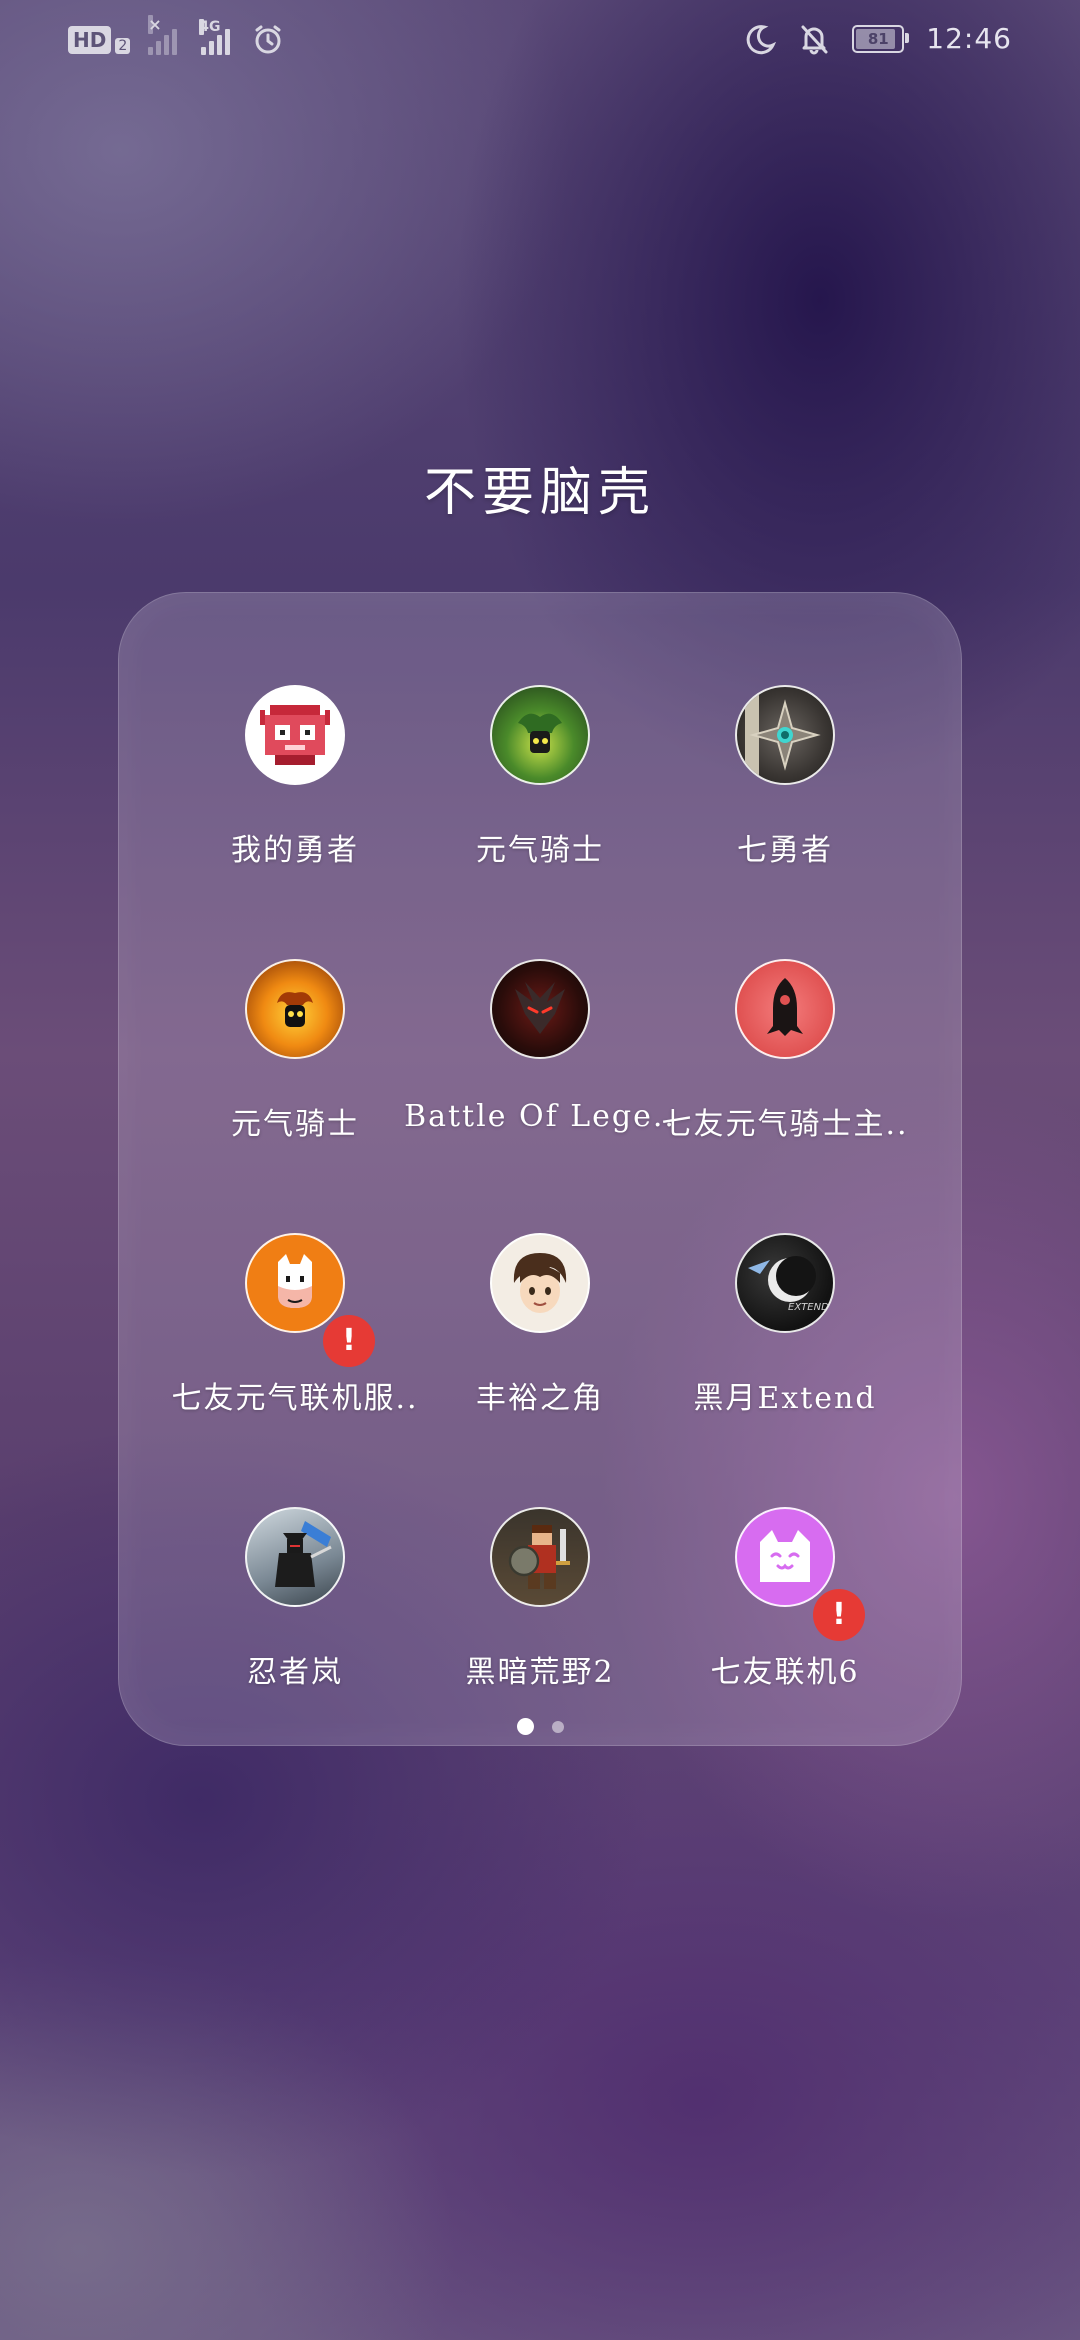  What do you see at coordinates (295, 1283) in the screenshot?
I see `cartoon-horse-icon` at bounding box center [295, 1283].